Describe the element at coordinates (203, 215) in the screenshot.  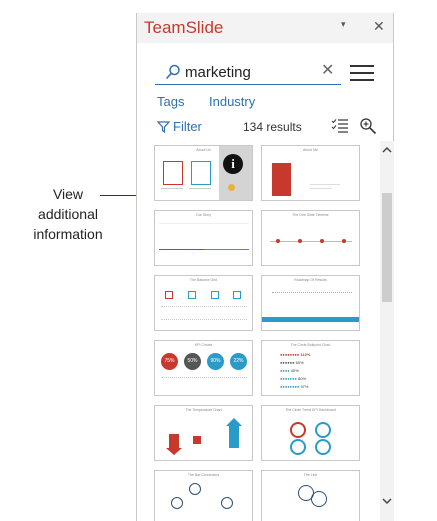
I see `slide-title: Our Story` at that location.